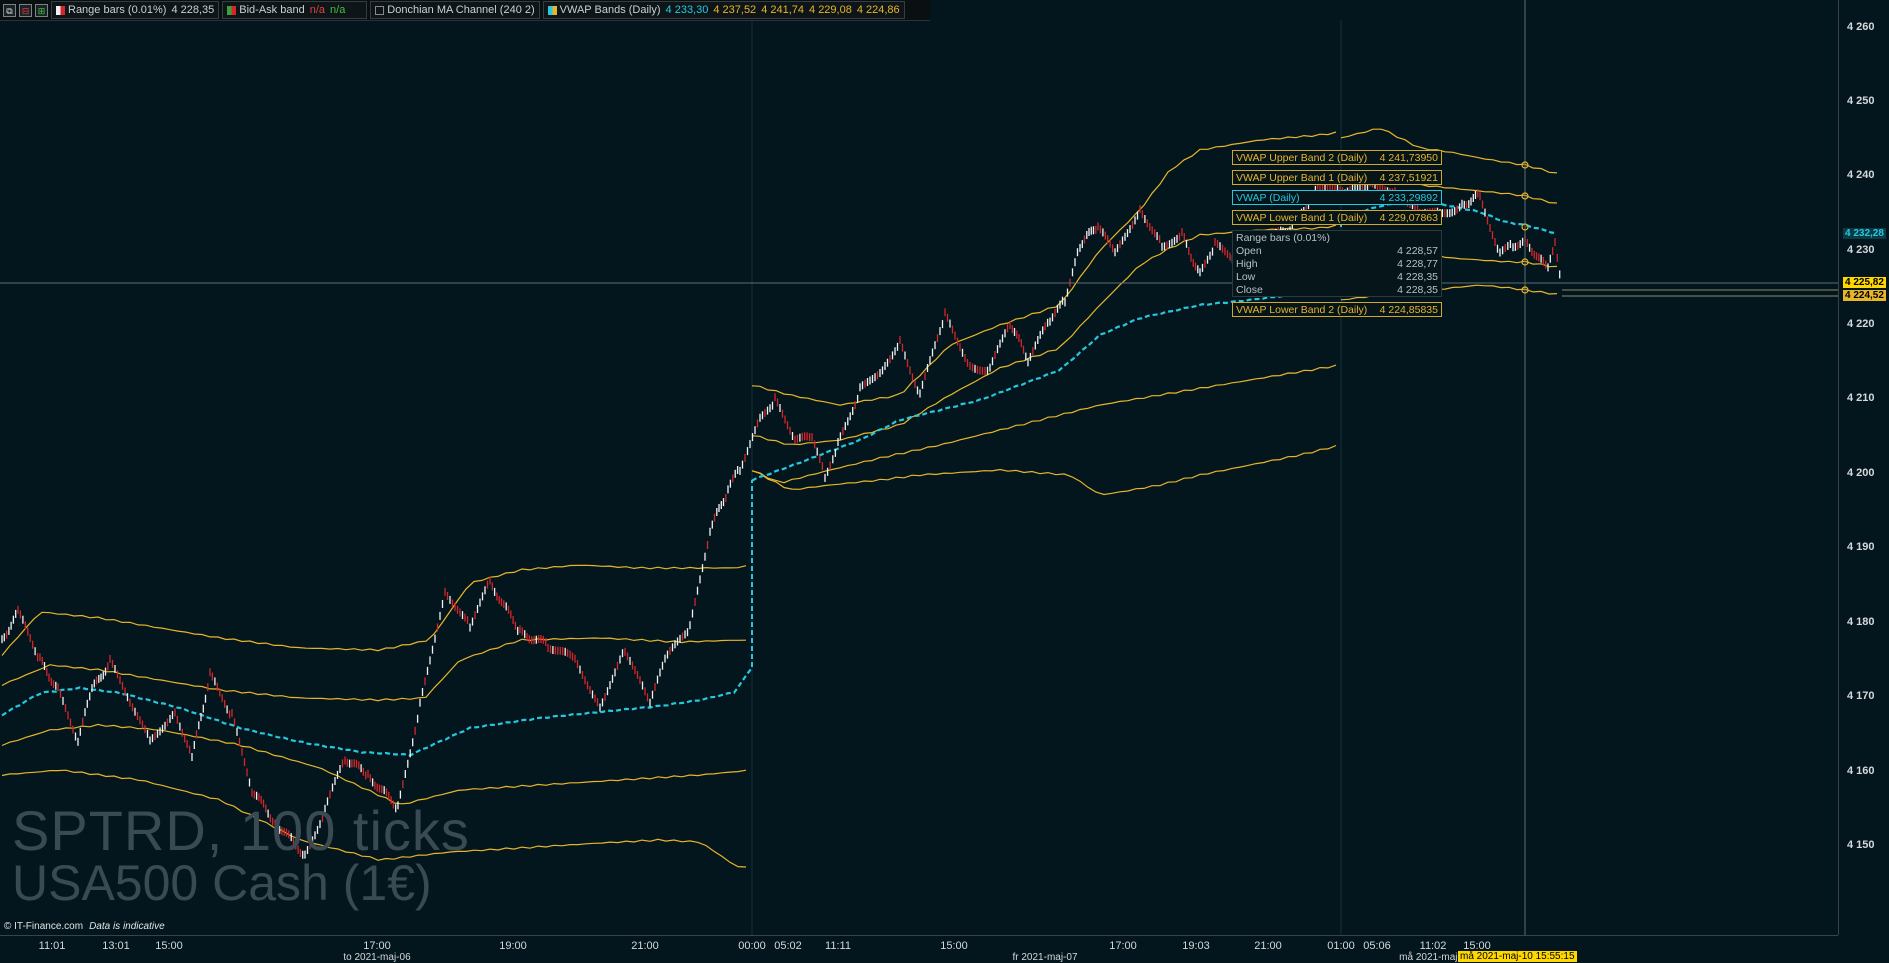 The width and height of the screenshot is (1889, 963). Describe the element at coordinates (1247, 264) in the screenshot. I see `high-label: High` at that location.